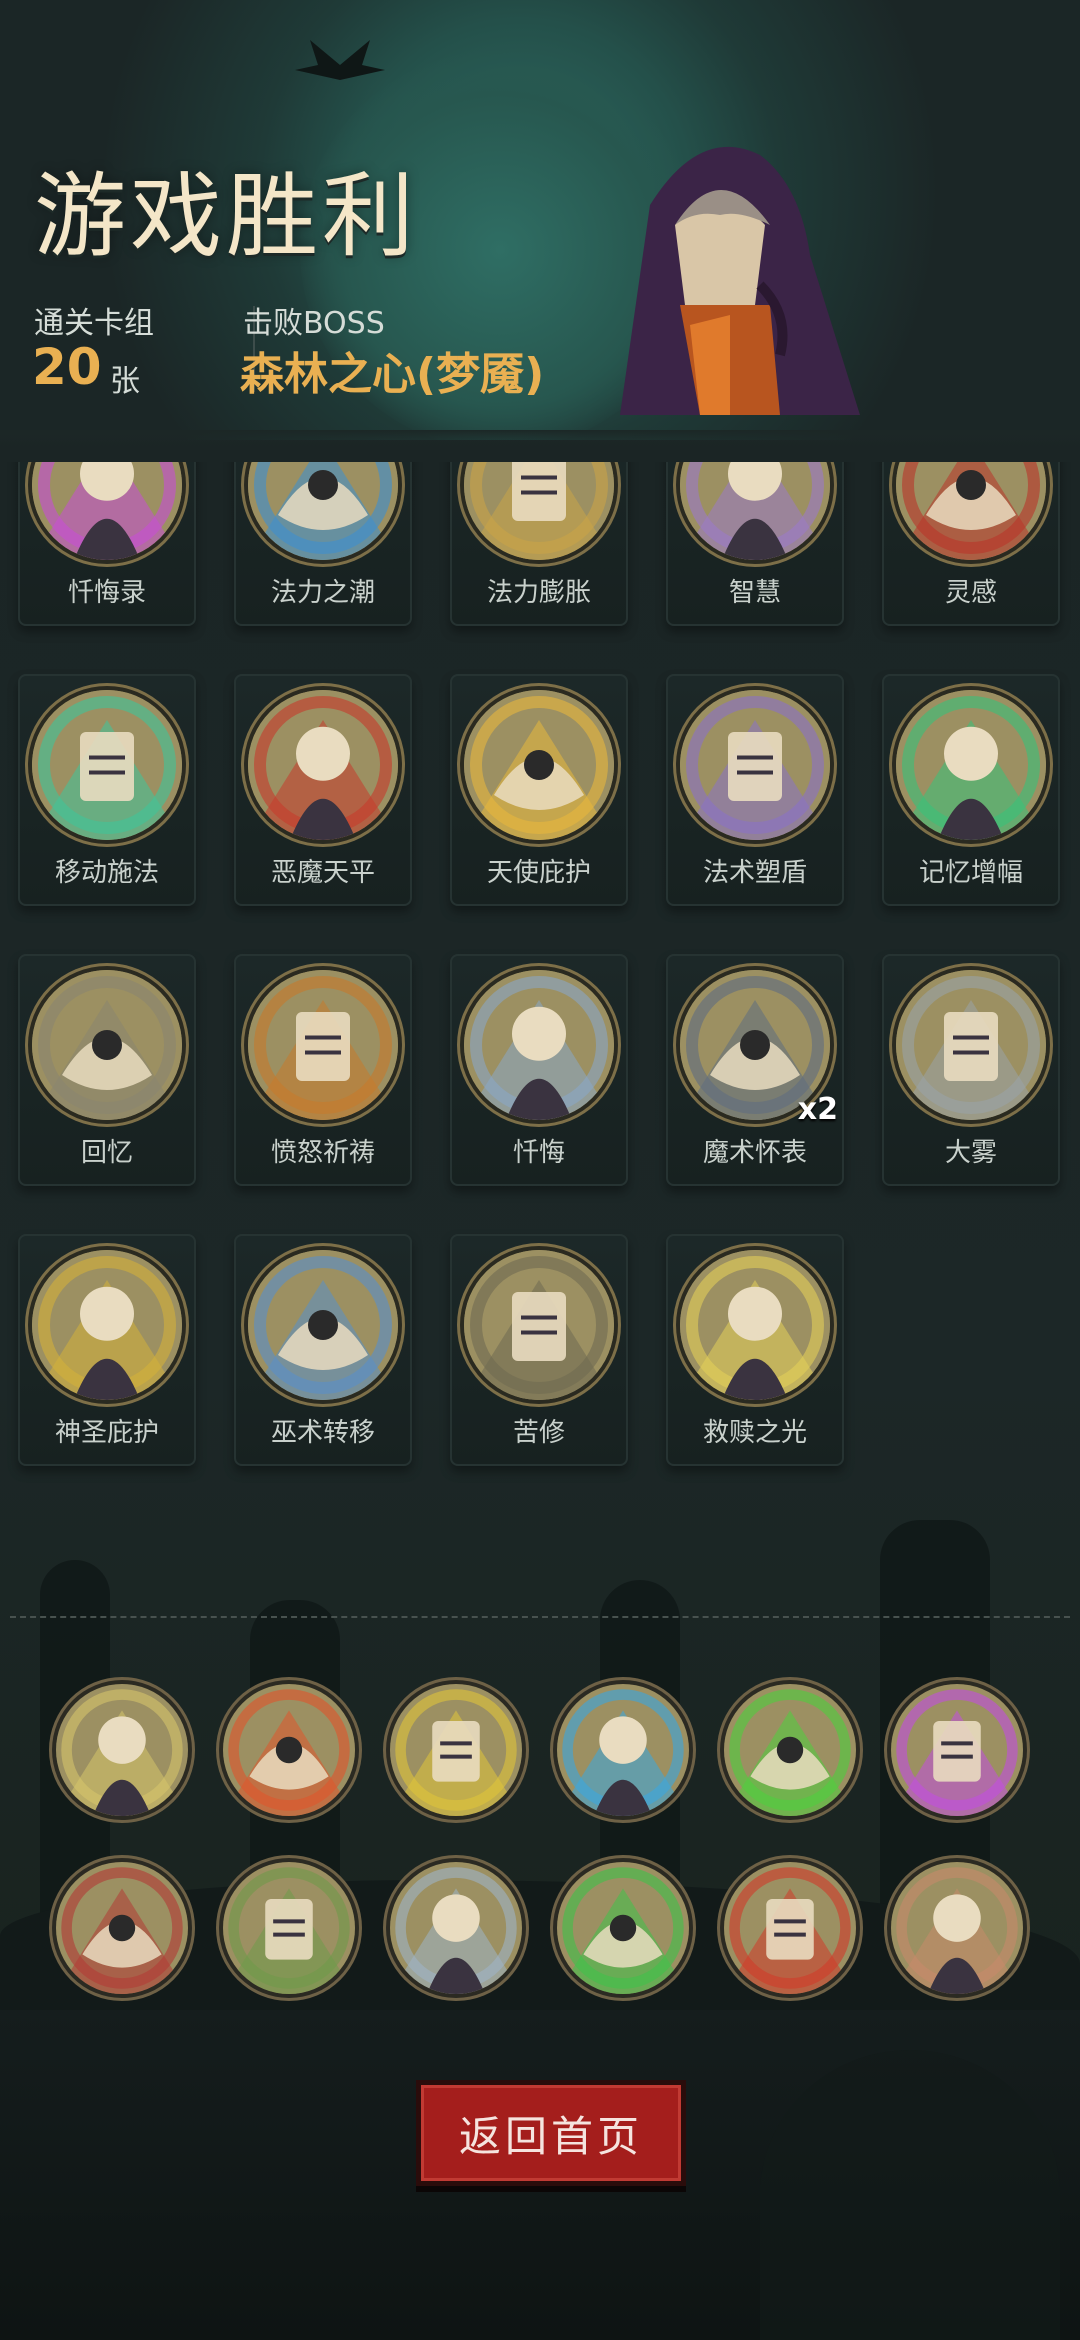  I want to click on card-name: 神圣庇护, so click(106, 1433).